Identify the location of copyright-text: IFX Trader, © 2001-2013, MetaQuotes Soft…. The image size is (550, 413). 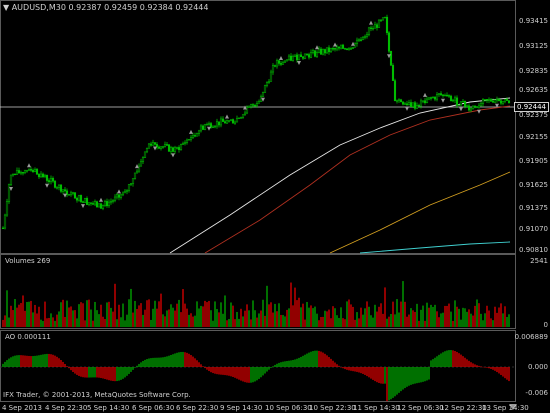
(97, 395).